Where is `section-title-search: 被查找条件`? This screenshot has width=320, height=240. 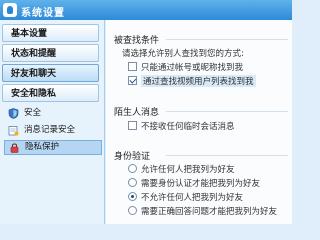 section-title-search: 被查找条件 is located at coordinates (137, 41).